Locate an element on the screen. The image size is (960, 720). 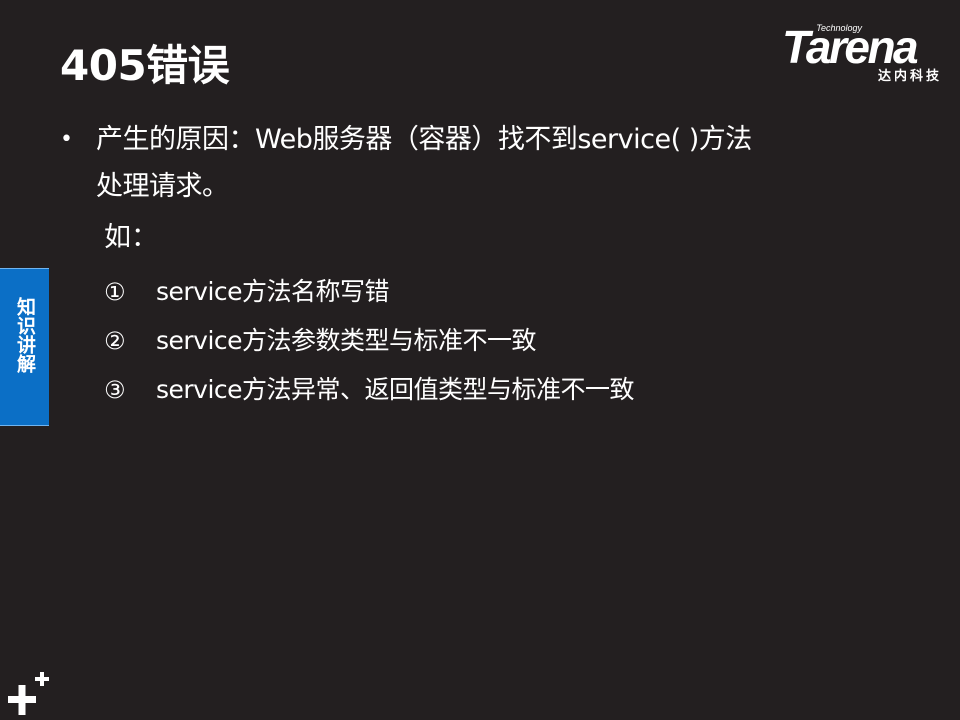
list-item: ② service方法参数类型与标准不一致 is located at coordinates (320, 341).